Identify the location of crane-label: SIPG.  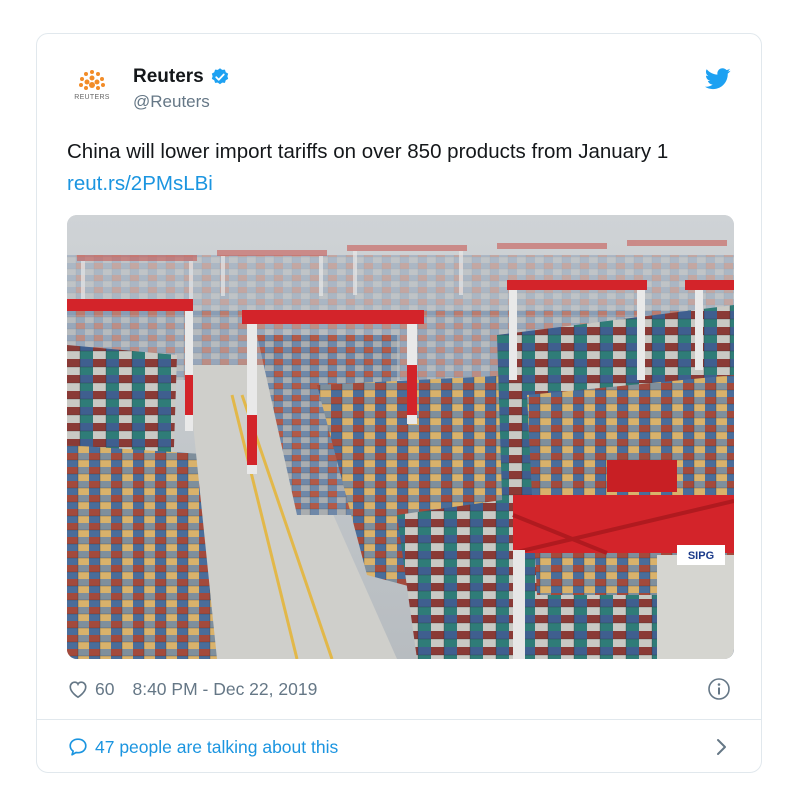
(701, 556).